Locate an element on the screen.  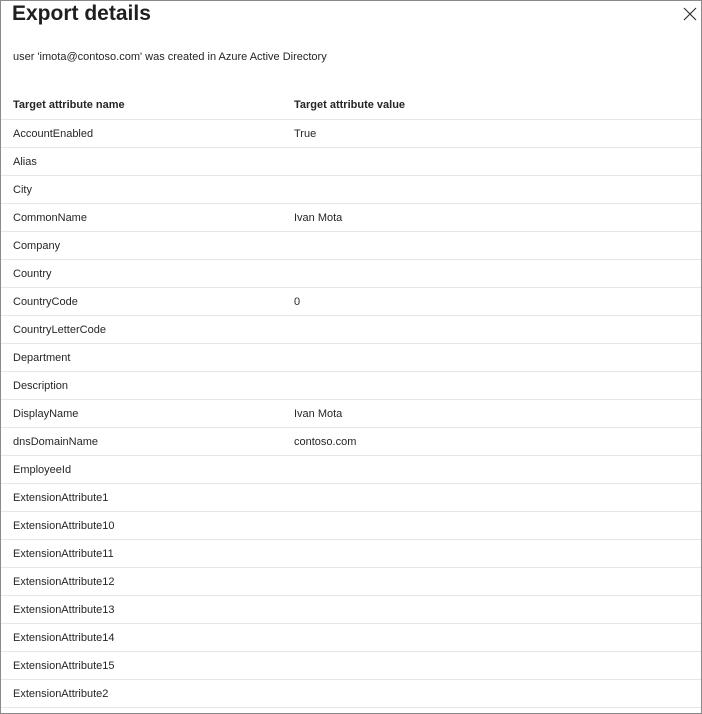
table-row: ExtensionAttribute15 is located at coordinates (351, 665).